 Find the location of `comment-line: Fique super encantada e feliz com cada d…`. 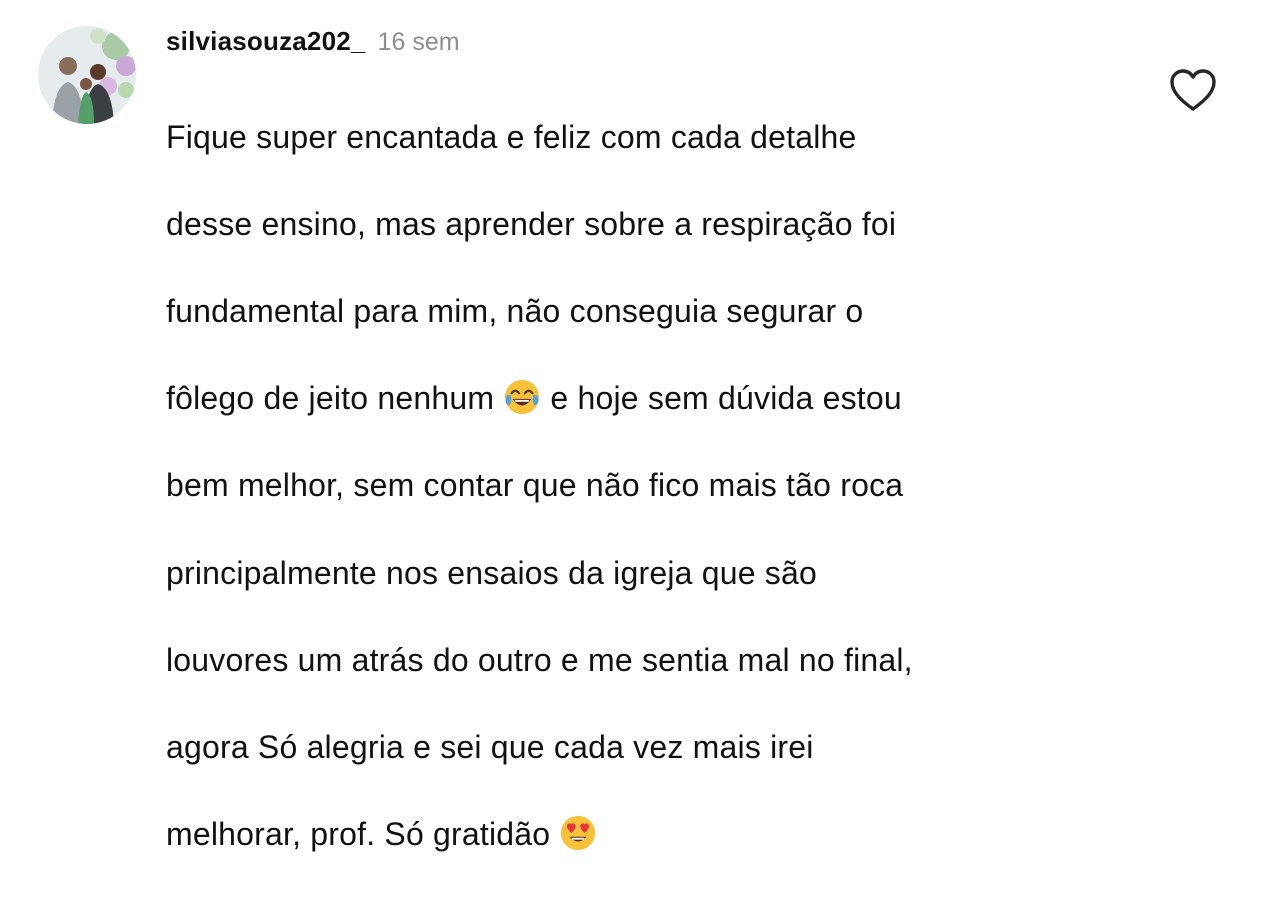

comment-line: Fique super encantada e feliz com cada d… is located at coordinates (511, 136).